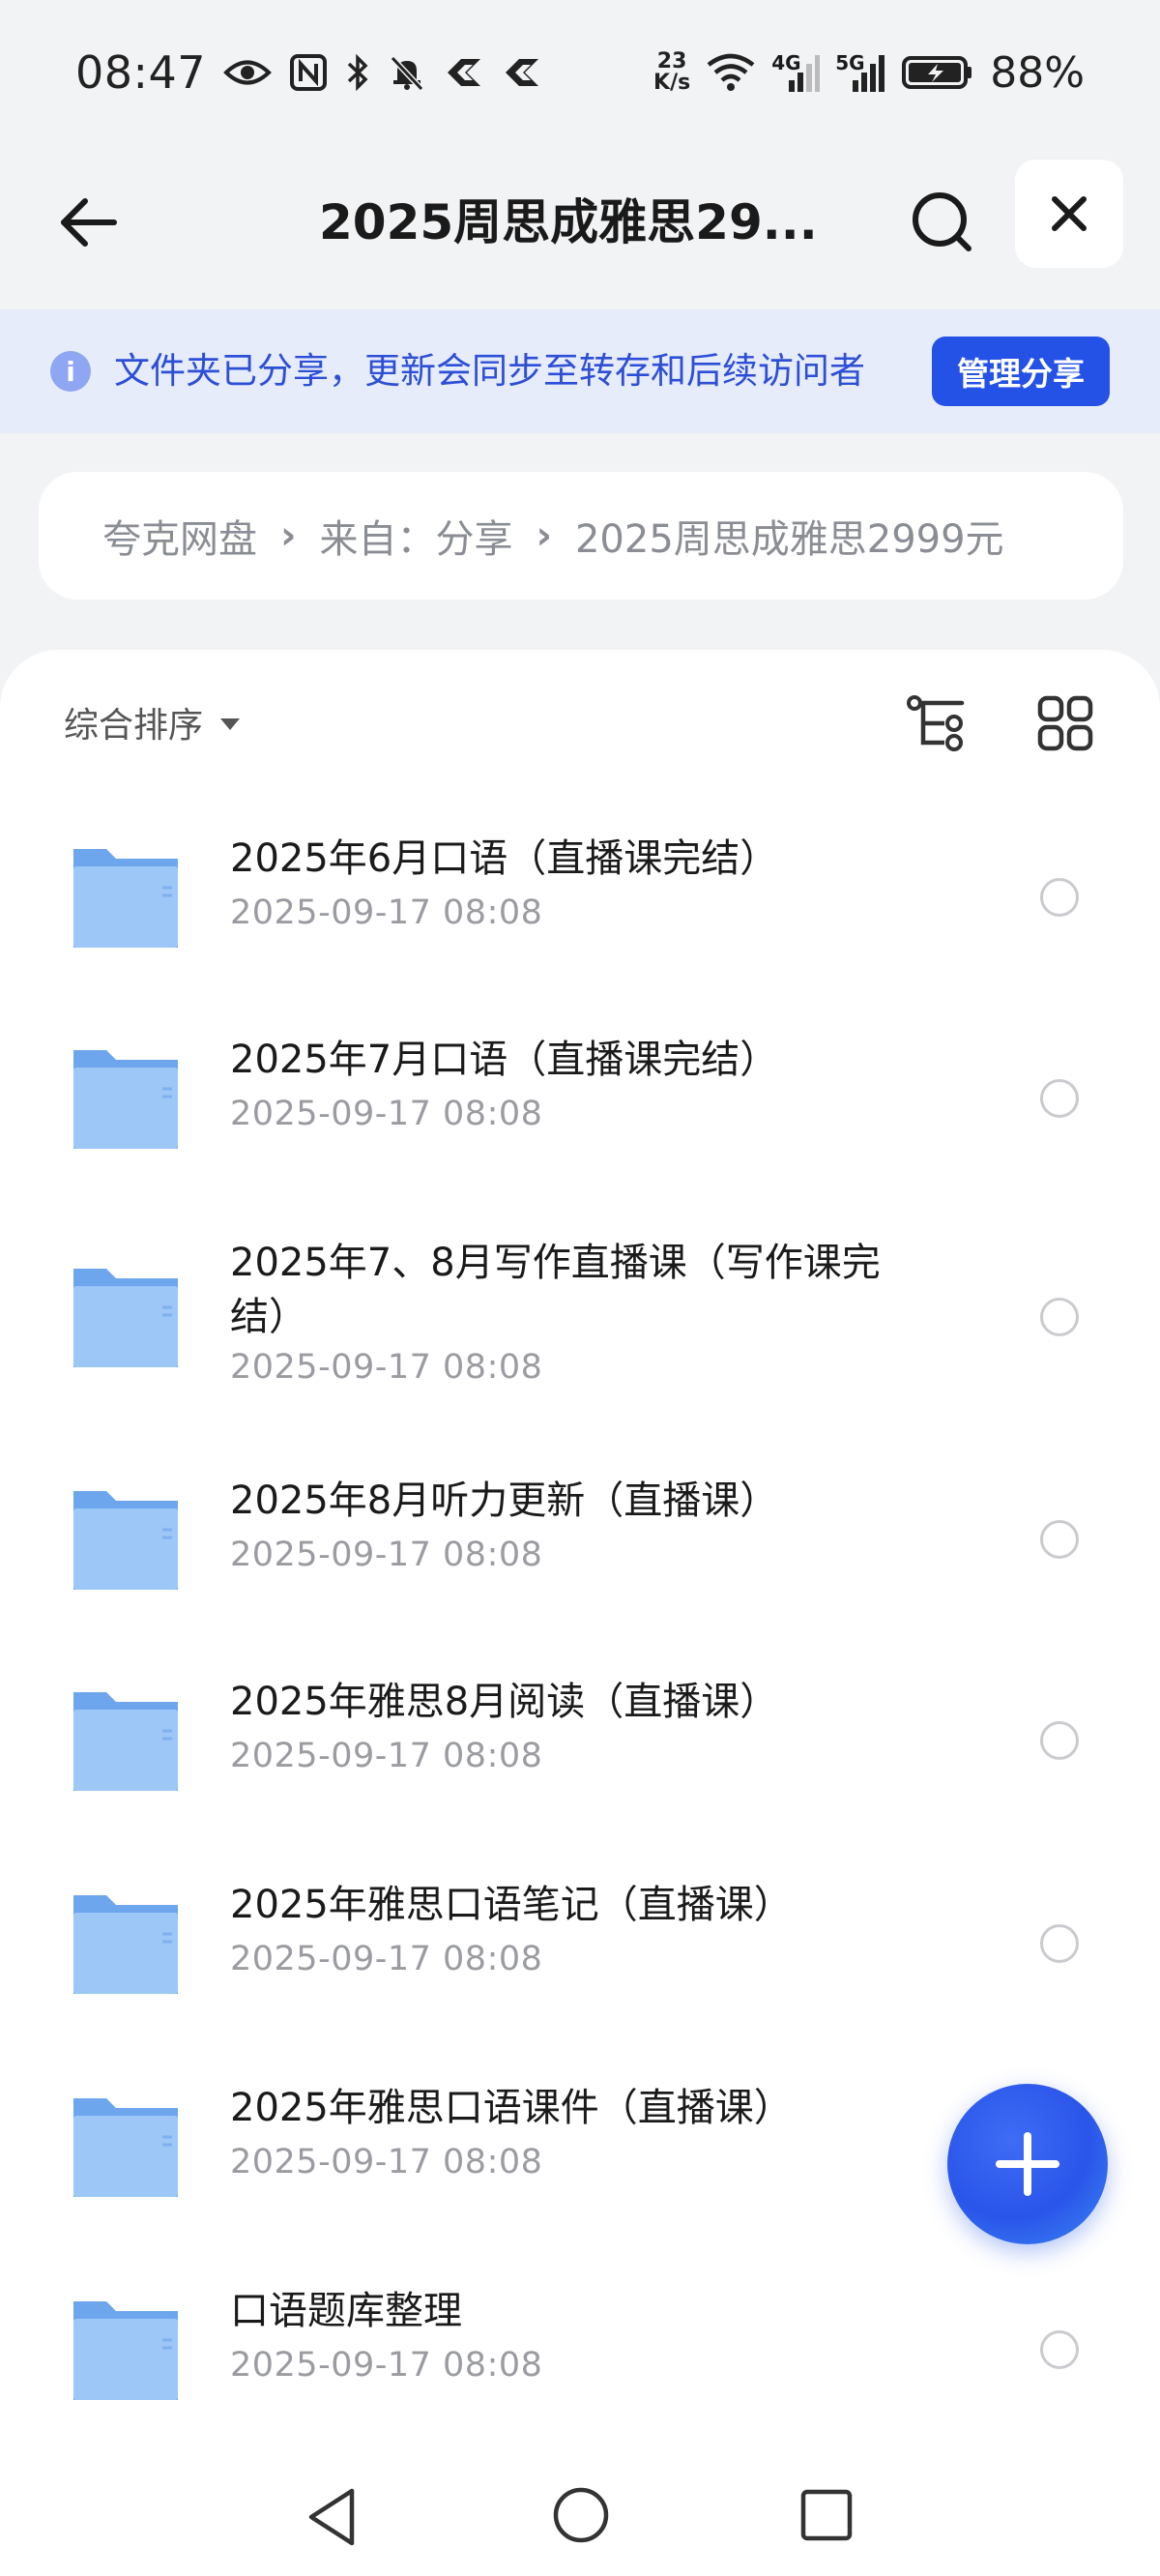  I want to click on sort-label: 综合排序, so click(134, 726).